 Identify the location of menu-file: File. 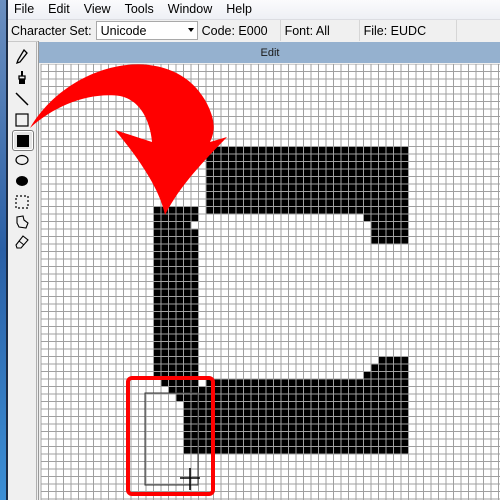
(25, 9).